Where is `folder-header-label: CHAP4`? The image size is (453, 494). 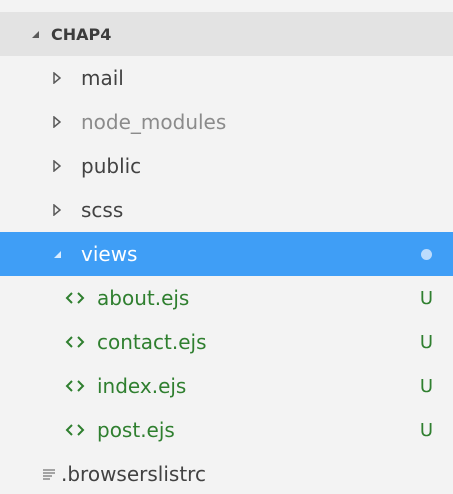
folder-header-label: CHAP4 is located at coordinates (81, 34).